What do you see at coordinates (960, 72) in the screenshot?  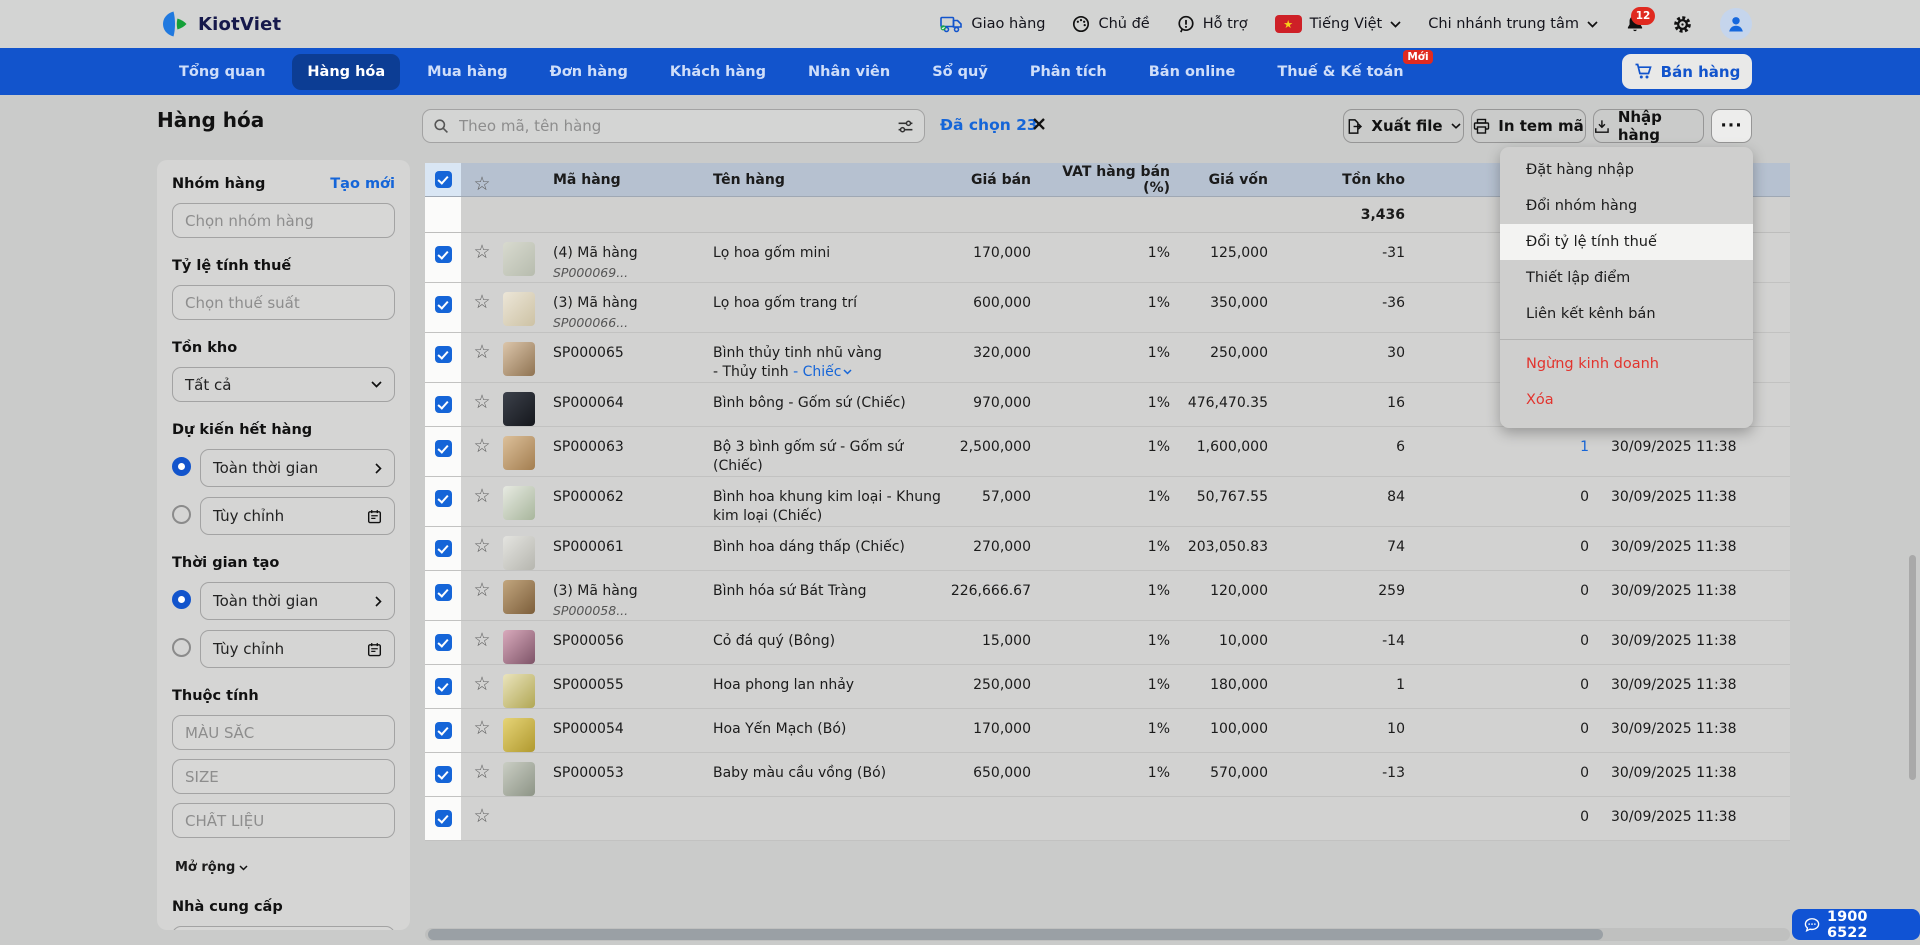 I see `nav-item: Sổ quỹ` at bounding box center [960, 72].